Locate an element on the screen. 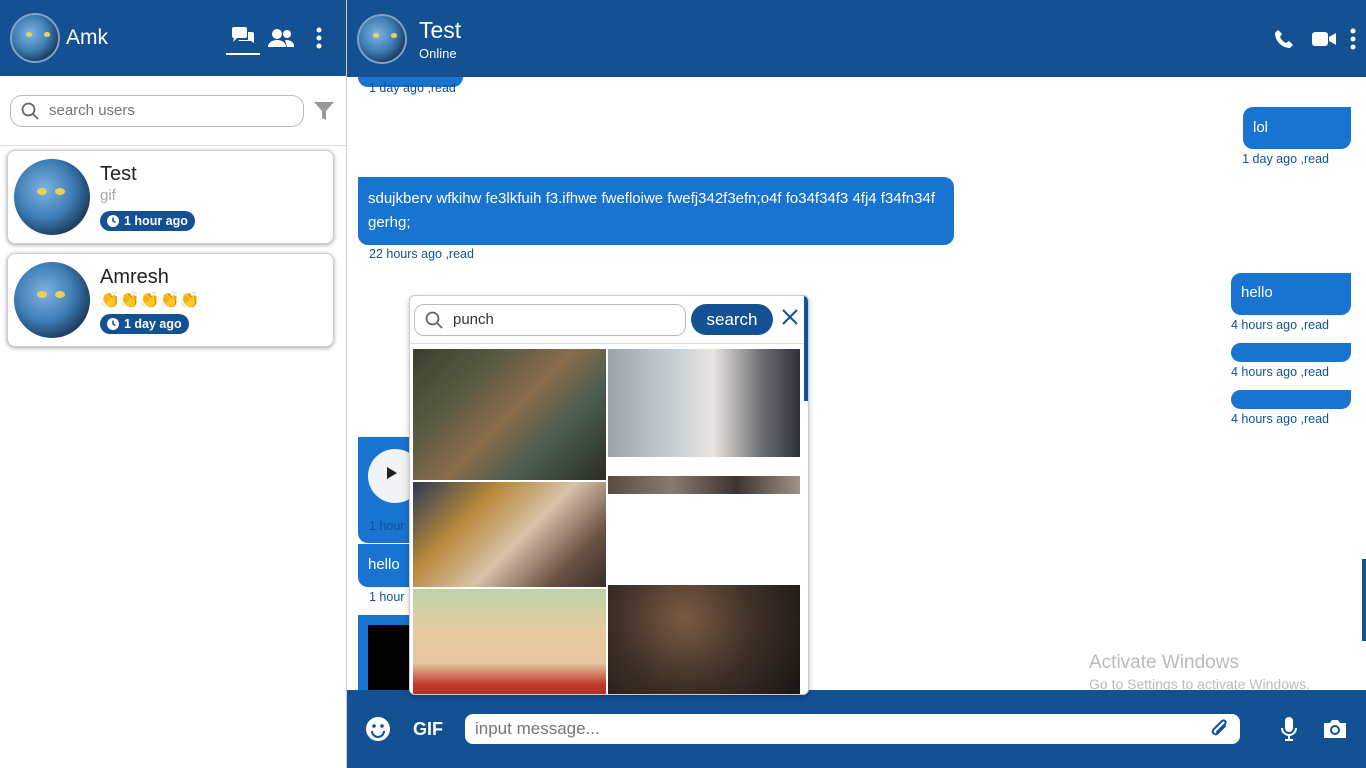 This screenshot has height=768, width=1366. gif-scrollbar is located at coordinates (806, 348).